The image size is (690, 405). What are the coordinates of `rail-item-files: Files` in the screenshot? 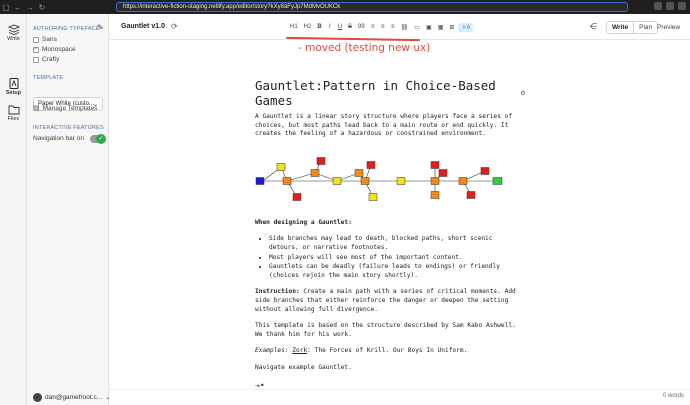 It's located at (13, 113).